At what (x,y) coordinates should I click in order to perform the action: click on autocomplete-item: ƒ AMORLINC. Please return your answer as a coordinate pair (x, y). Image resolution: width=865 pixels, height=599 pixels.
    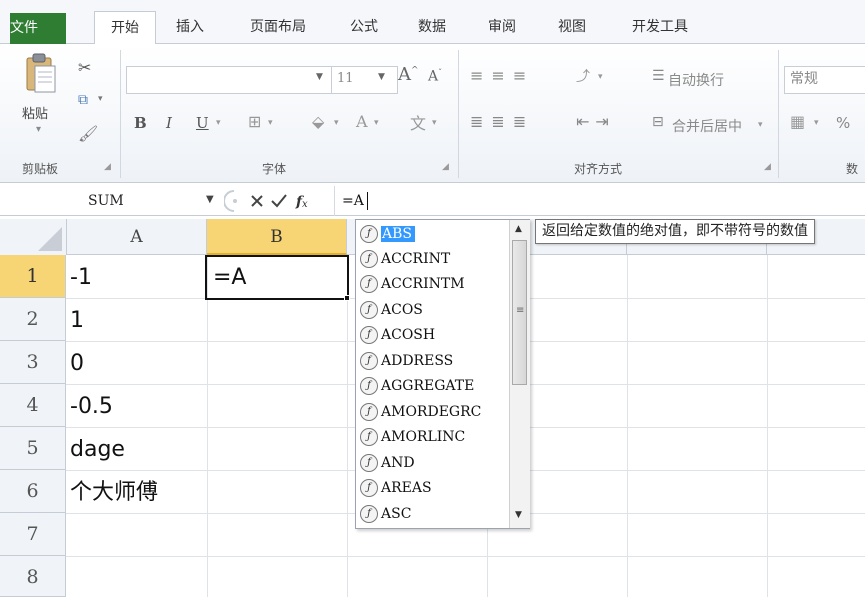
    Looking at the image, I should click on (433, 437).